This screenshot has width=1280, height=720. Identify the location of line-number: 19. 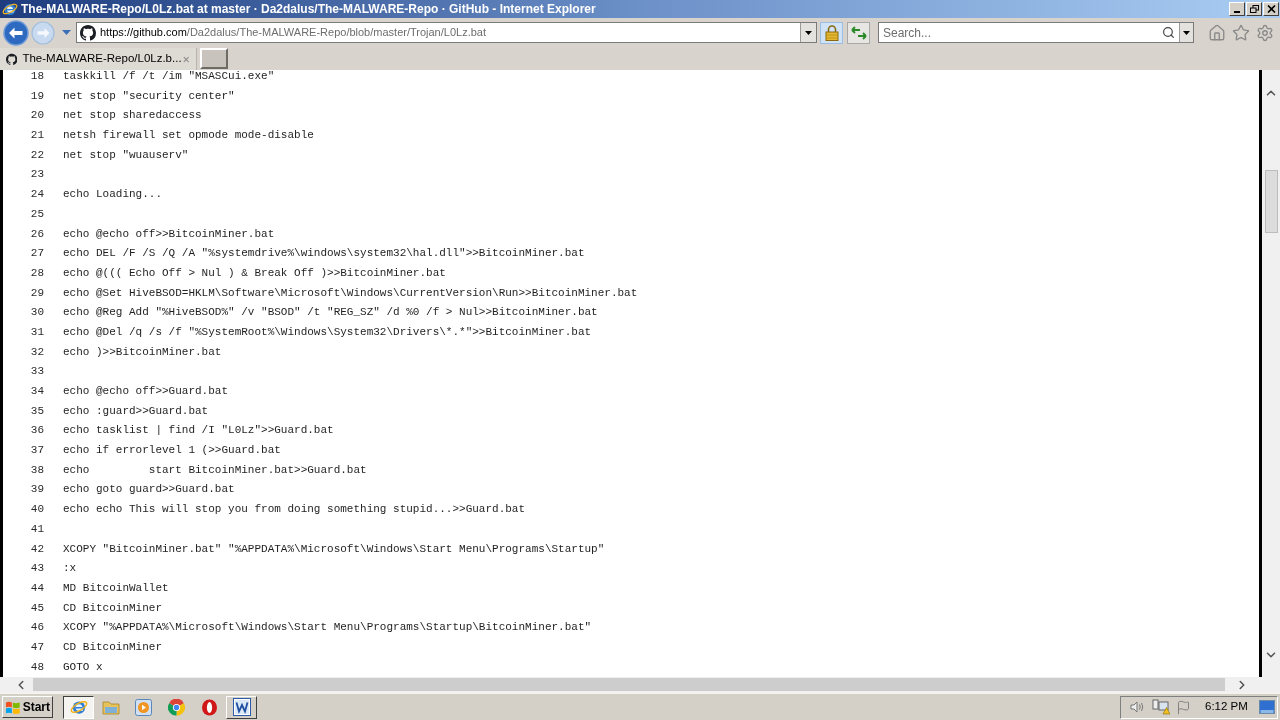
(36, 96).